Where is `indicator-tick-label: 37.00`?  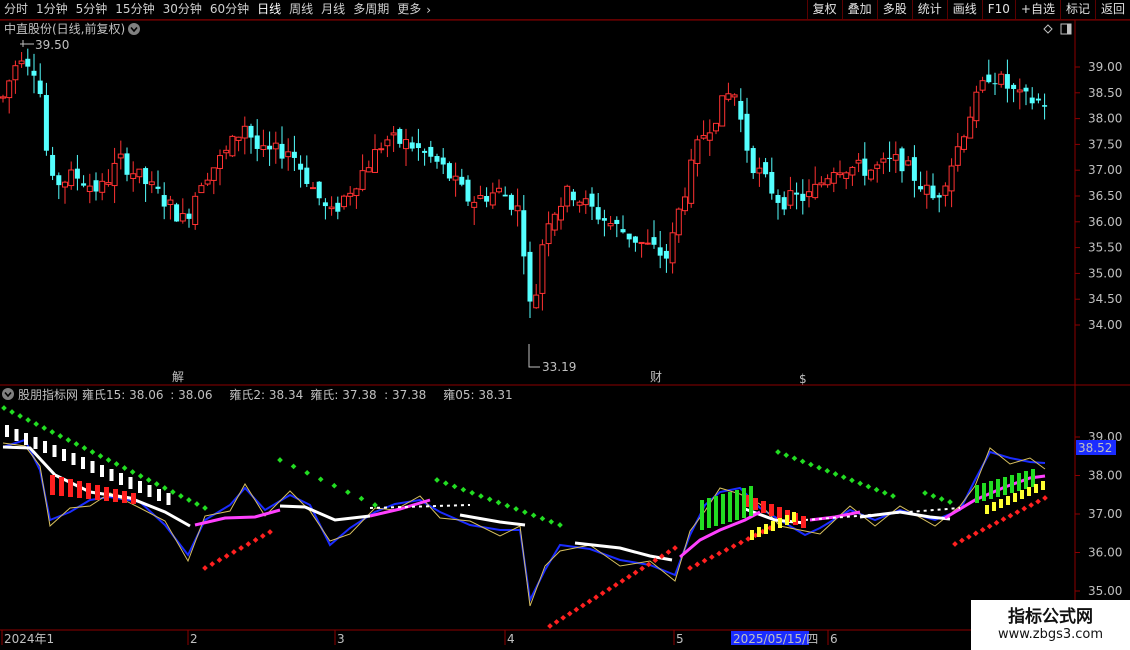 indicator-tick-label: 37.00 is located at coordinates (1105, 514).